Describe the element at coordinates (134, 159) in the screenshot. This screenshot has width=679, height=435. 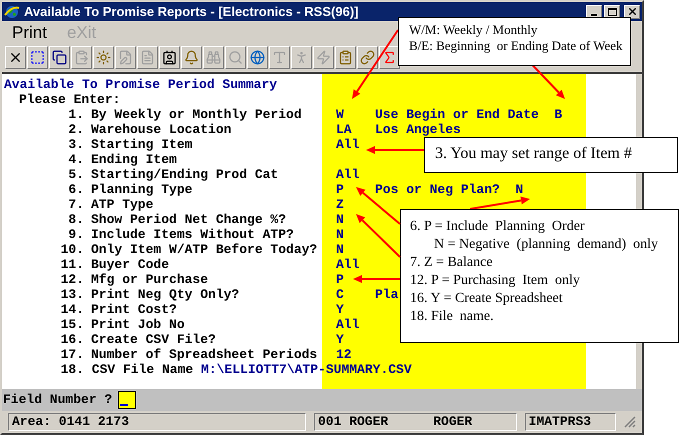
I see `field-label: Ending Item` at that location.